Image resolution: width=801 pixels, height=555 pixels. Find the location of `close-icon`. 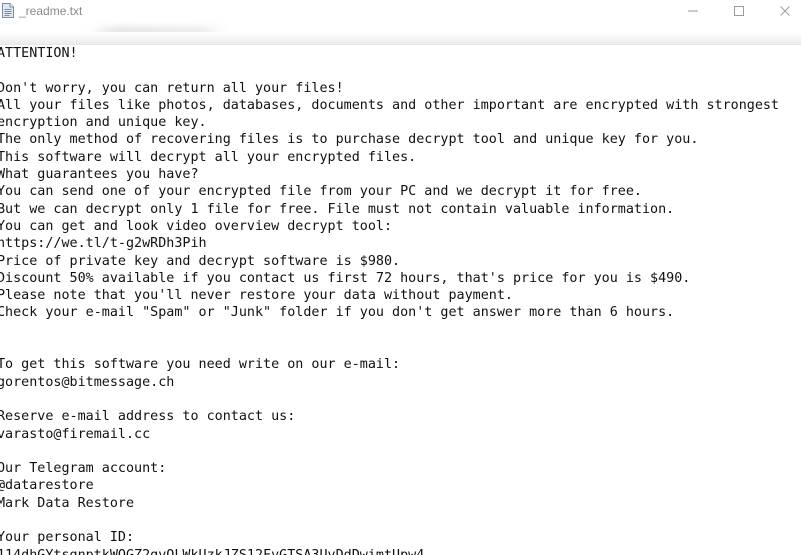

close-icon is located at coordinates (785, 11).